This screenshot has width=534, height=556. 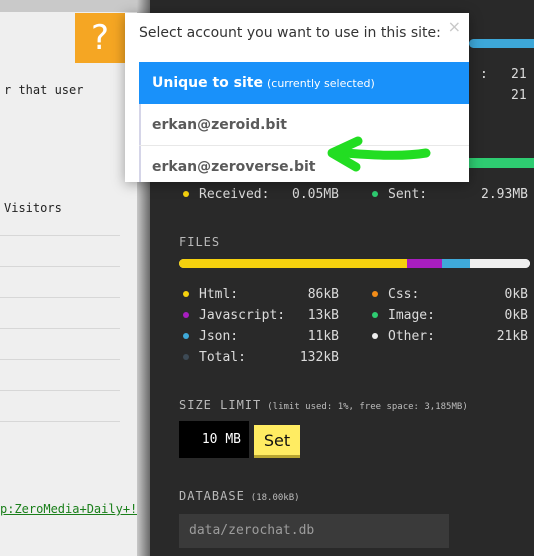 What do you see at coordinates (186, 314) in the screenshot?
I see `javascript-dot-icon` at bounding box center [186, 314].